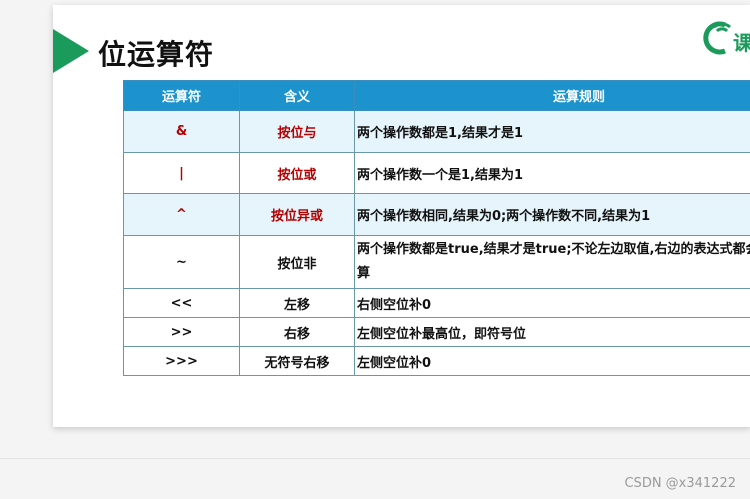 This screenshot has height=499, width=750. Describe the element at coordinates (552, 131) in the screenshot. I see `rule-cell: 两个操作数都是1,结果才是1` at that location.